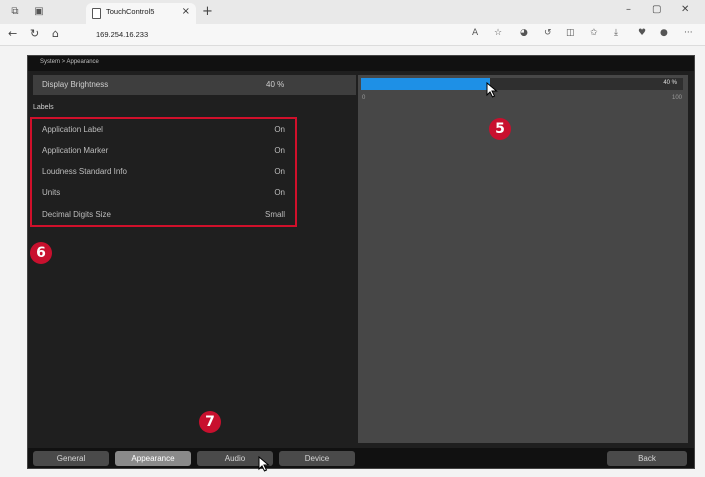  Describe the element at coordinates (71, 458) in the screenshot. I see `tab-general: General` at that location.